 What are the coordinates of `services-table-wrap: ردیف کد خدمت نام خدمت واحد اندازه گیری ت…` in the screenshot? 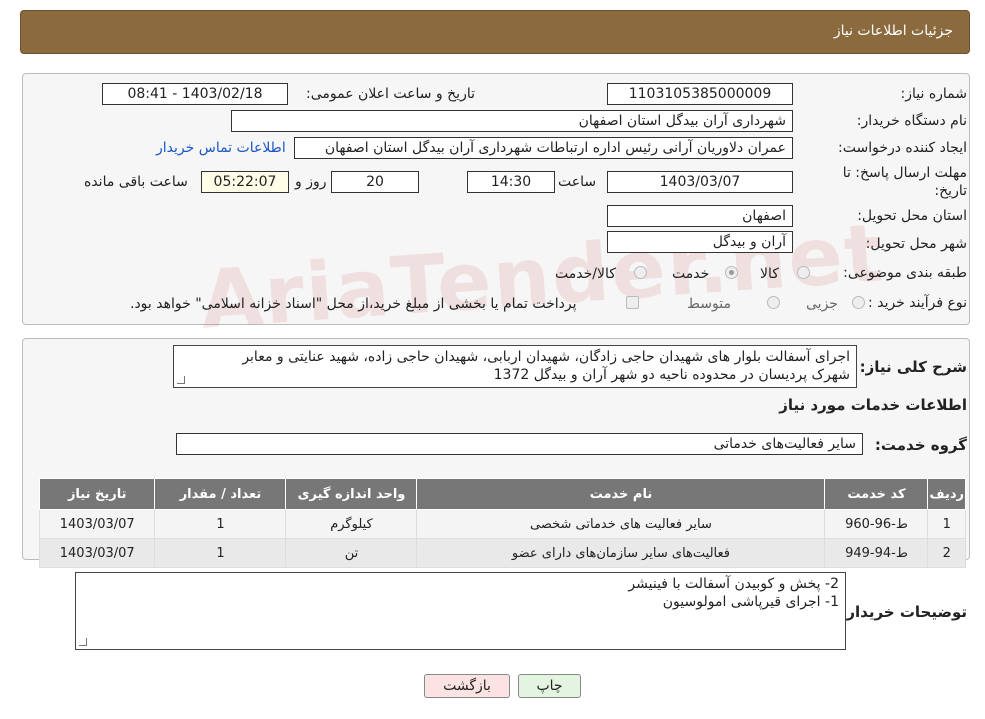 It's located at (502, 523).